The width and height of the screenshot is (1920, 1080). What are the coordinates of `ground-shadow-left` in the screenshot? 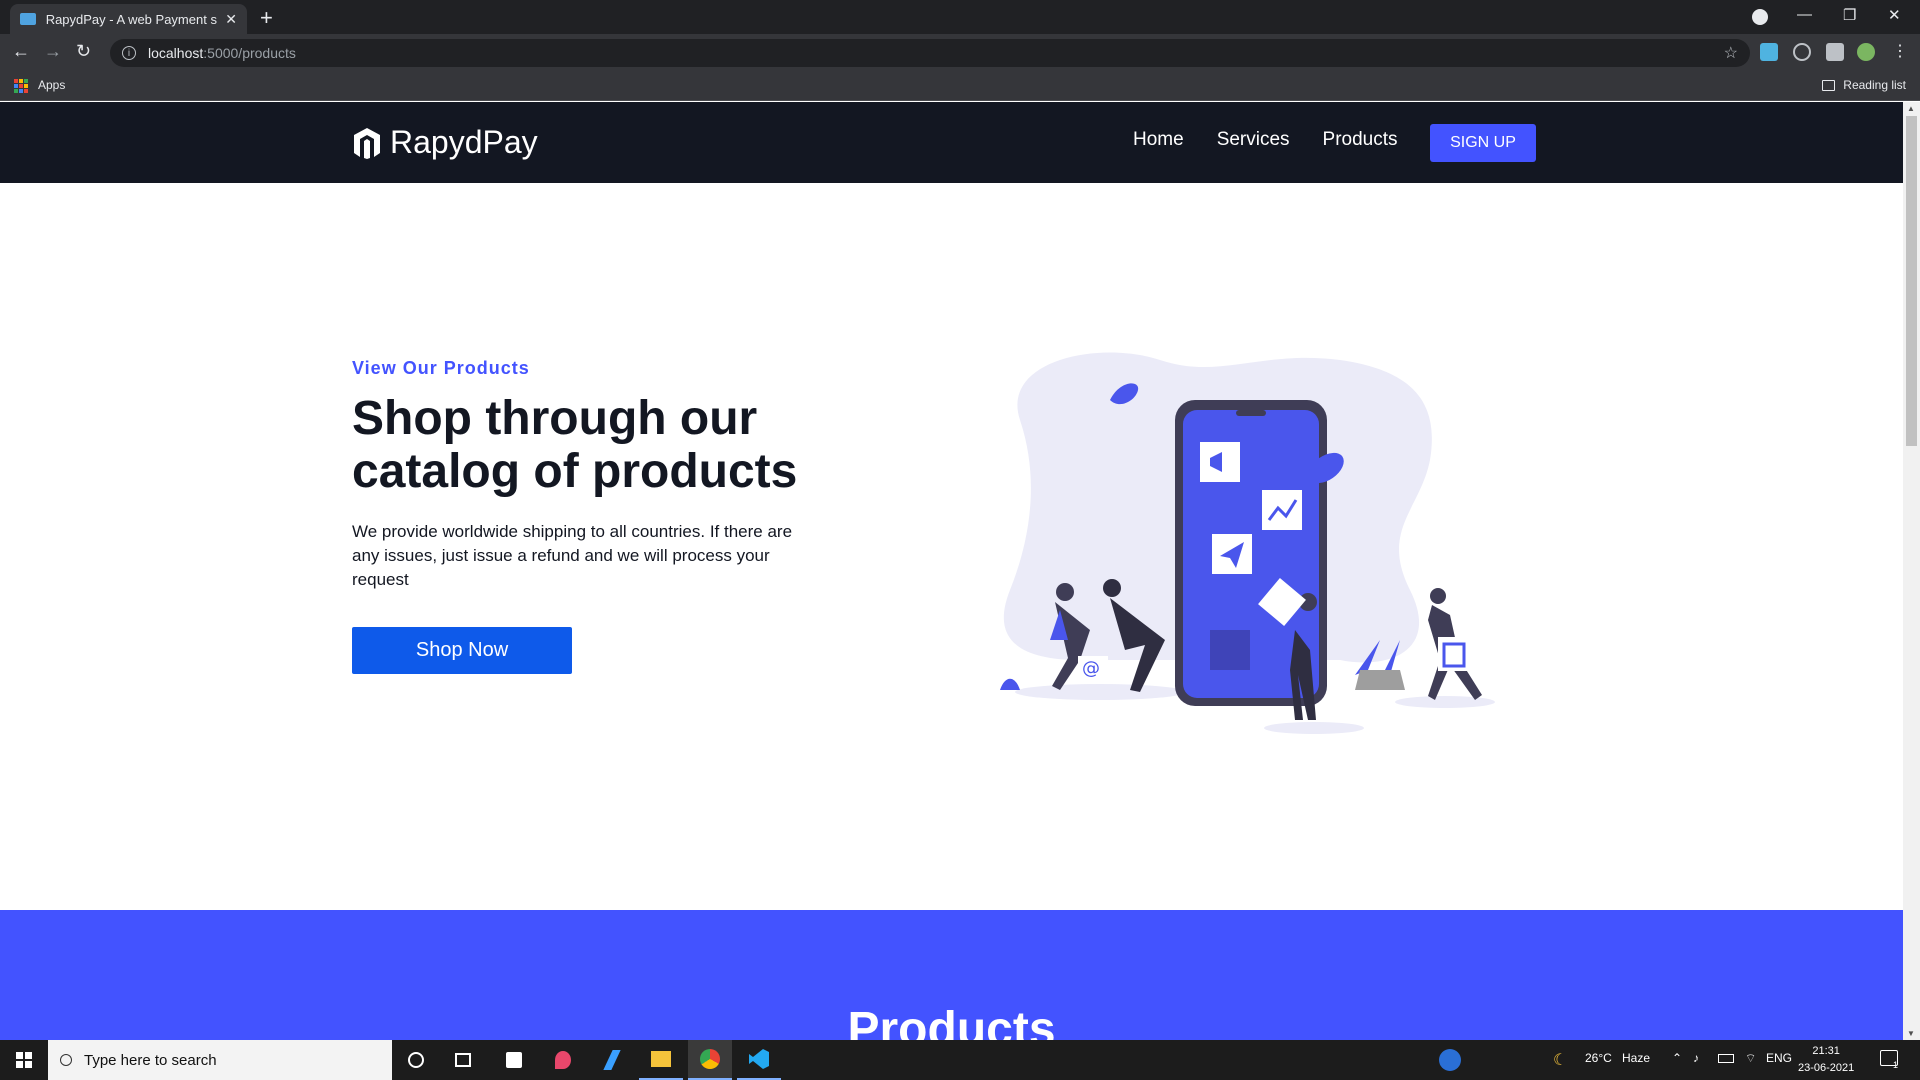 It's located at (1100, 692).